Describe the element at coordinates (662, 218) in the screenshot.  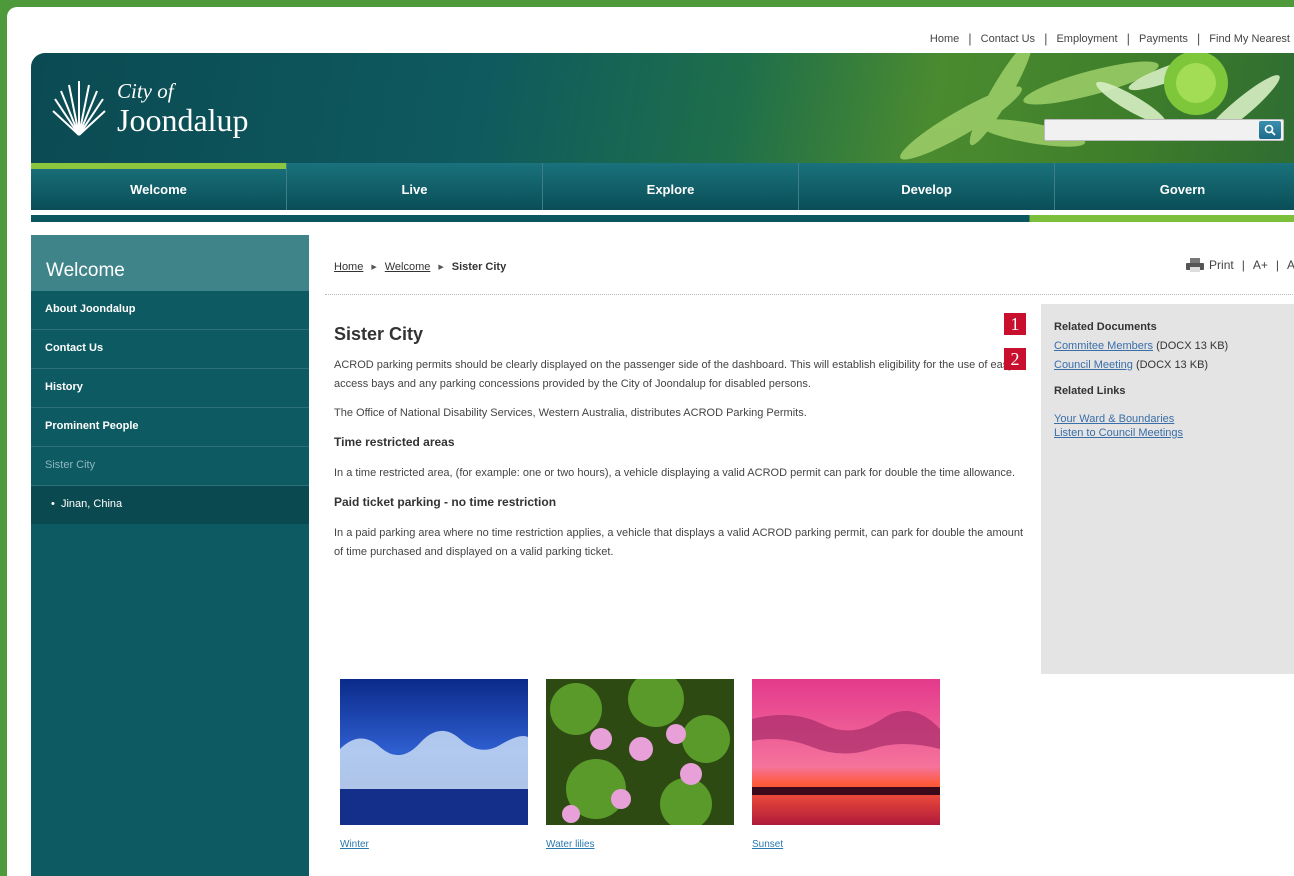
I see `header-divider` at that location.